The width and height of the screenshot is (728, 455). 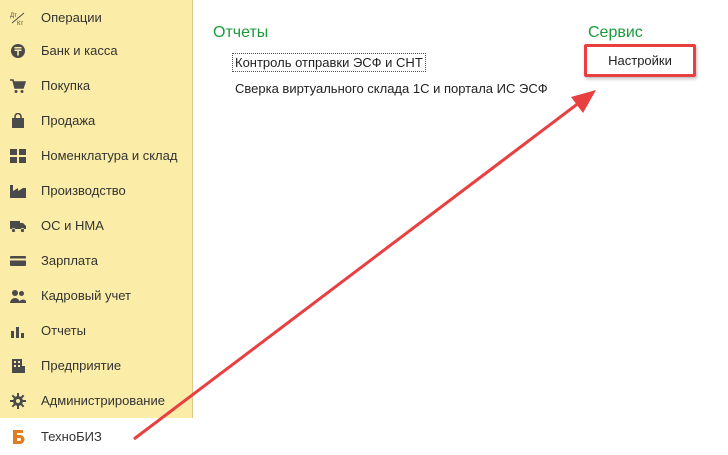 I want to click on sidebar-item-operations: Дт Кт Операции, so click(x=96, y=17).